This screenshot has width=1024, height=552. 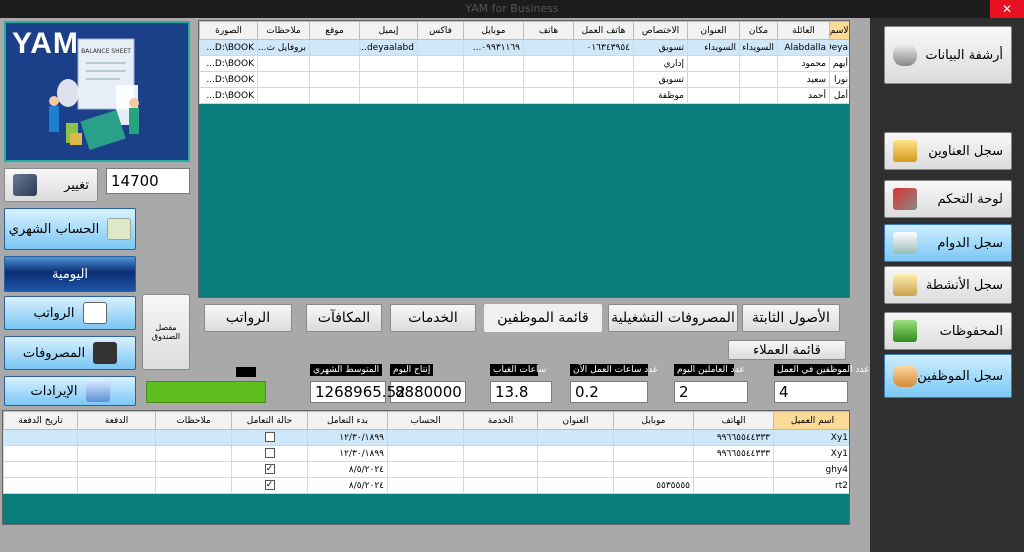 What do you see at coordinates (713, 30) in the screenshot?
I see `employee-col-header: العنوان` at bounding box center [713, 30].